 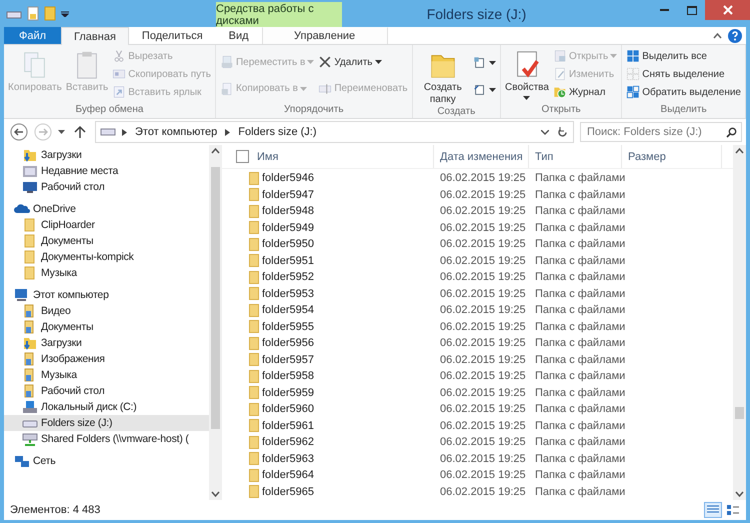 What do you see at coordinates (585, 92) in the screenshot?
I see `ribbon-button: Журнал` at bounding box center [585, 92].